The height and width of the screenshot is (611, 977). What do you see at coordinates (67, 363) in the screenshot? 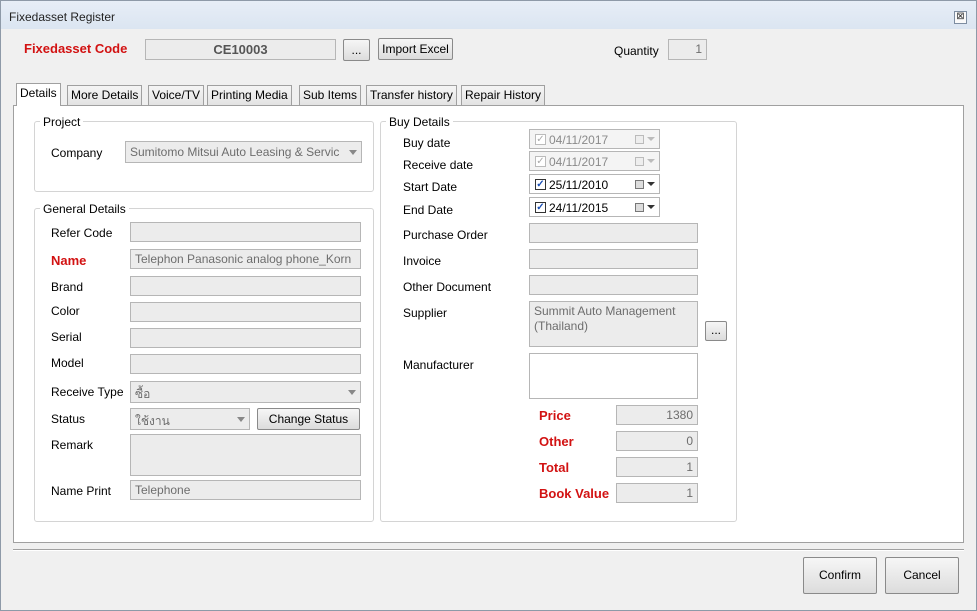
I see `model-label: Model` at bounding box center [67, 363].